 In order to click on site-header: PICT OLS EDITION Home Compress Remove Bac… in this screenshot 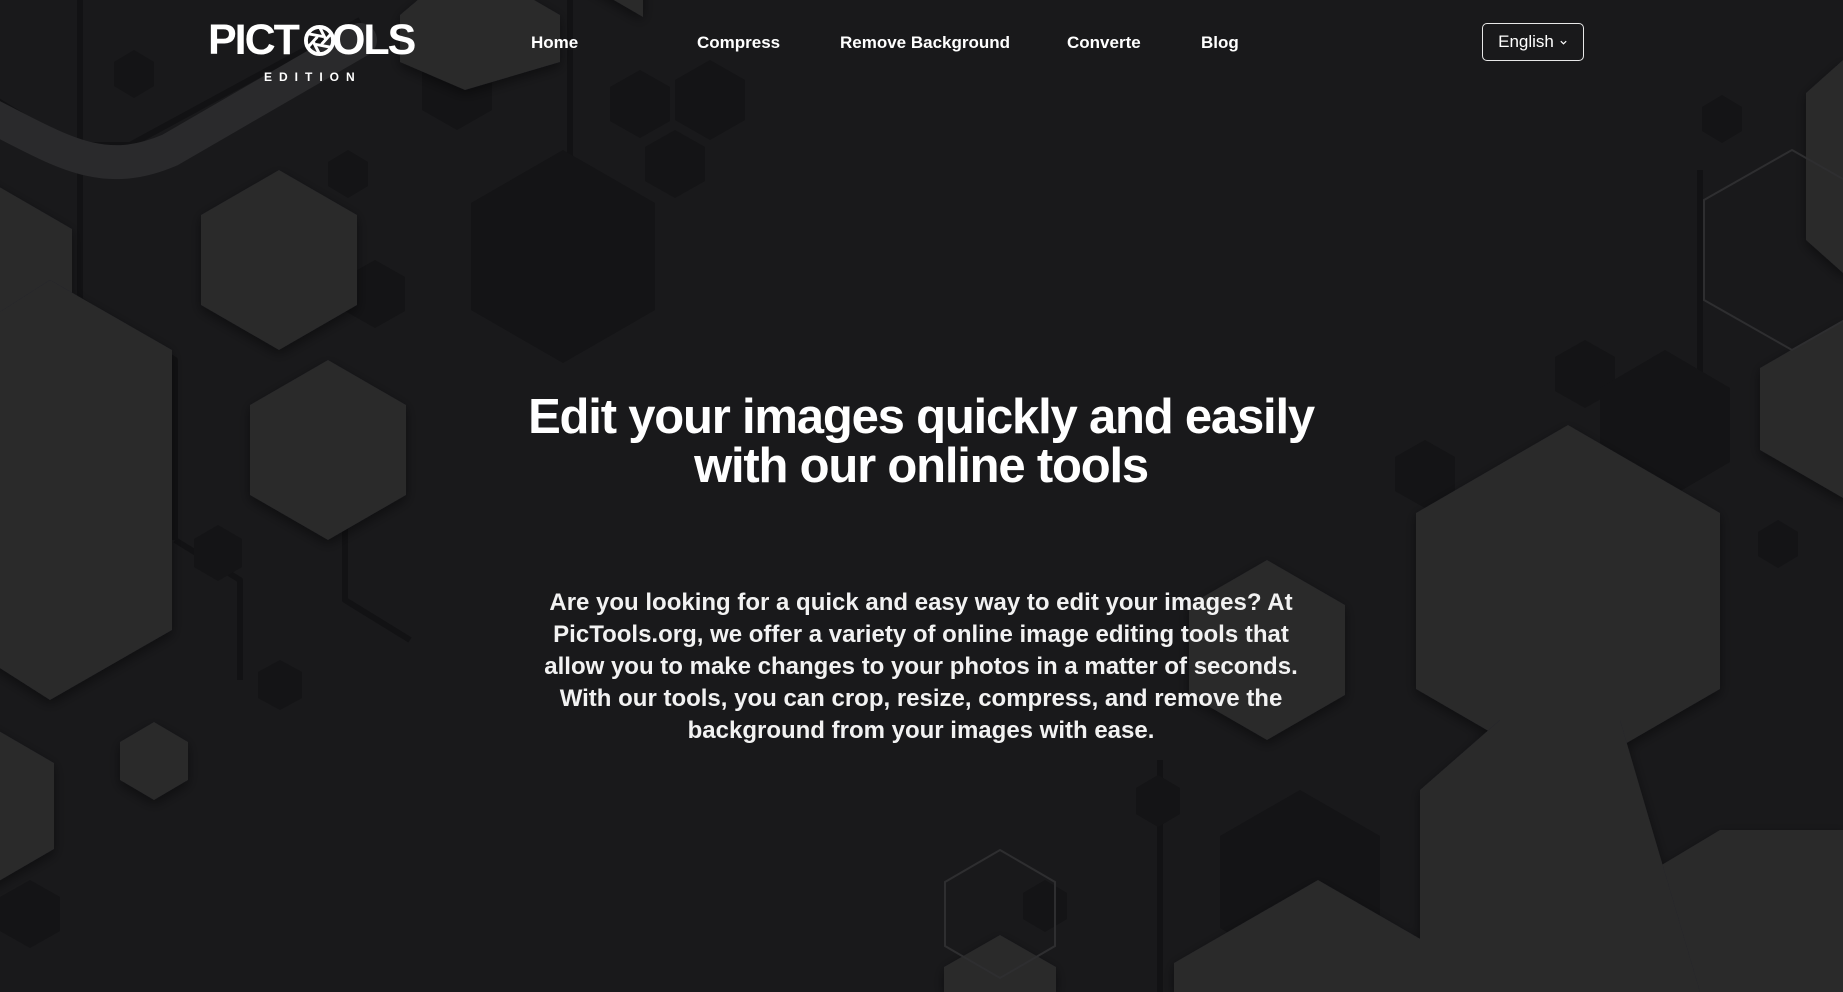, I will do `click(921, 43)`.